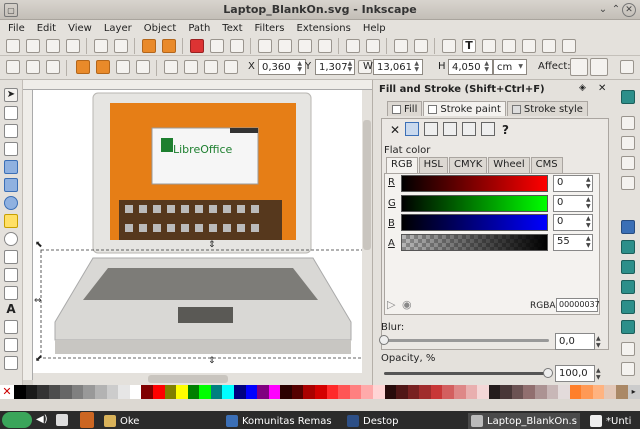 The width and height of the screenshot is (640, 429). I want to click on flip-vertical-icon, so click(143, 67).